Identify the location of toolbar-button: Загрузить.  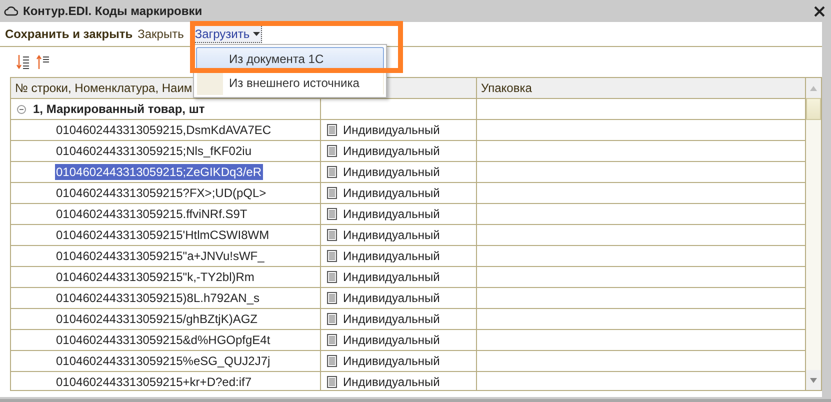
(227, 34).